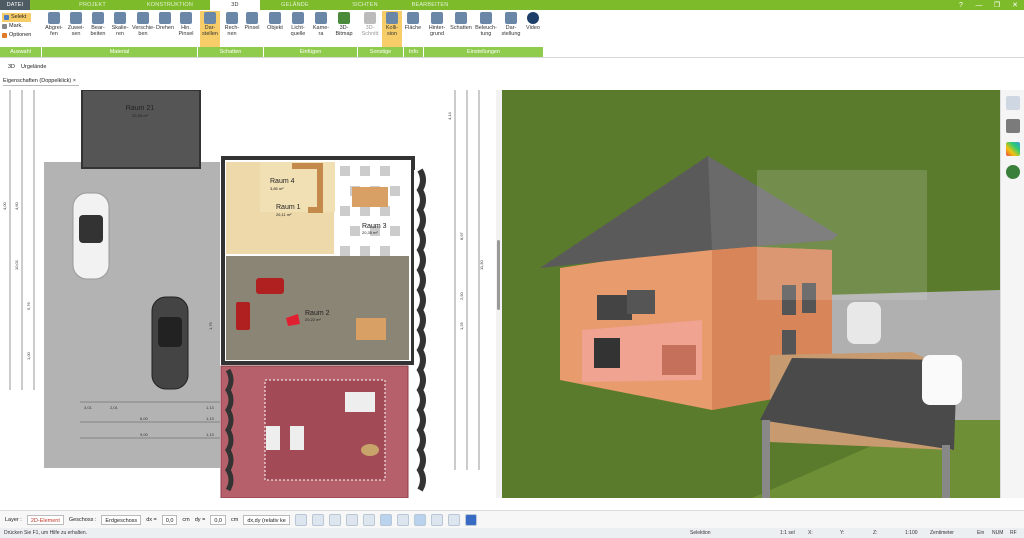 This screenshot has height=538, width=1024. I want to click on circle-icon, so click(453, 519).